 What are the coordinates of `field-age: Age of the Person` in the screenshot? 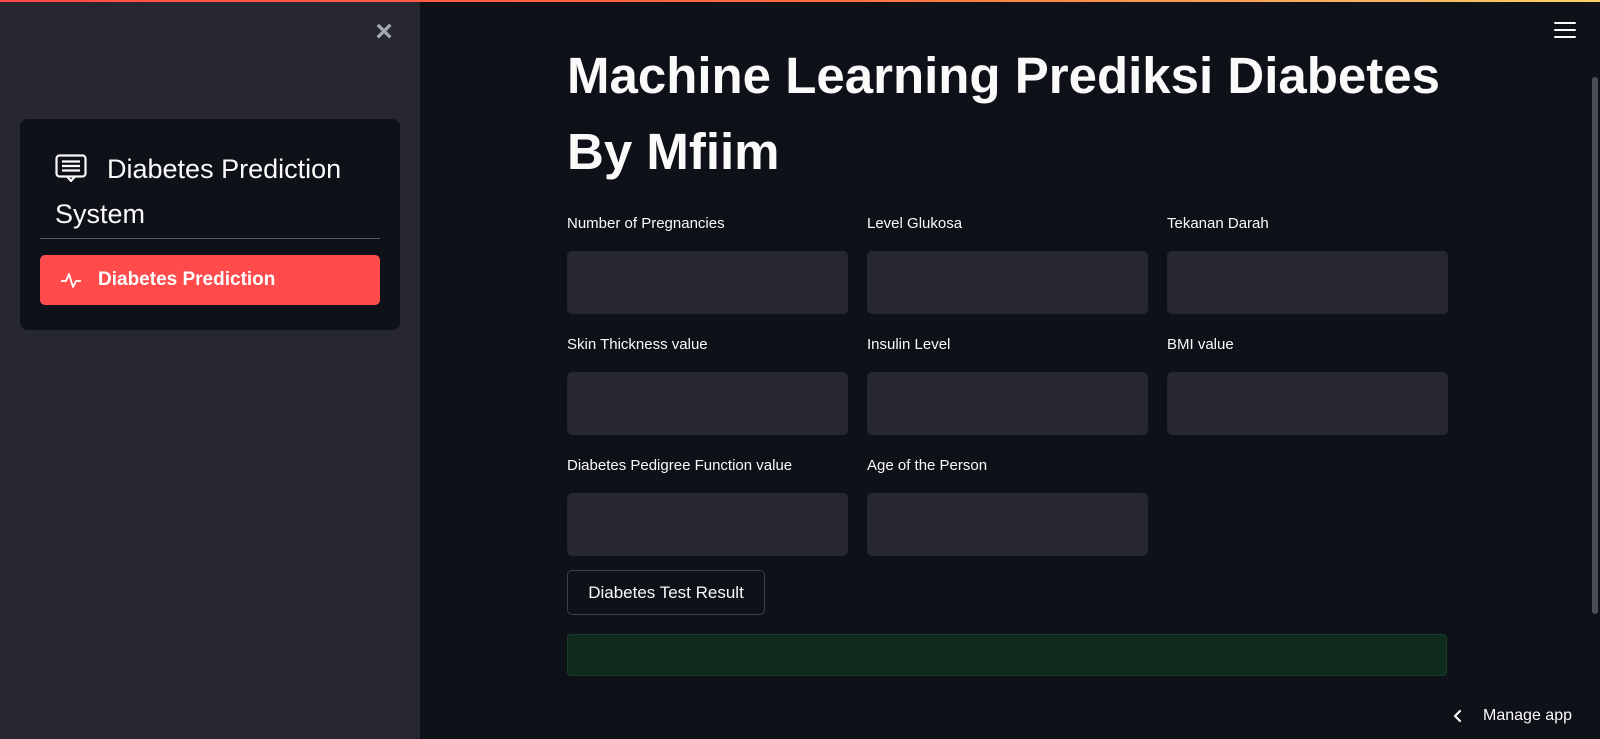 It's located at (1007, 505).